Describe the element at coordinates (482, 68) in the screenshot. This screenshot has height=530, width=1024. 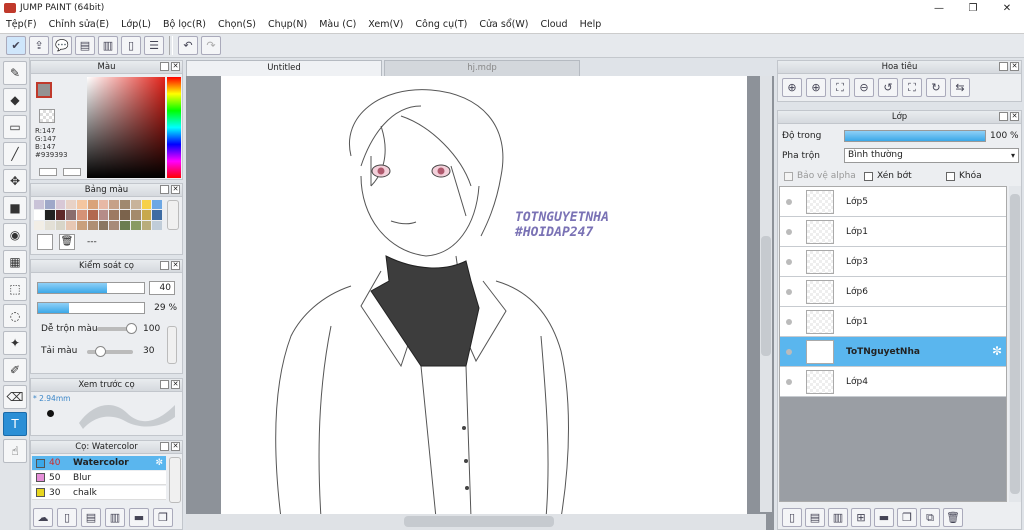
I see `tab-hj-mdp: hj.mdp` at that location.